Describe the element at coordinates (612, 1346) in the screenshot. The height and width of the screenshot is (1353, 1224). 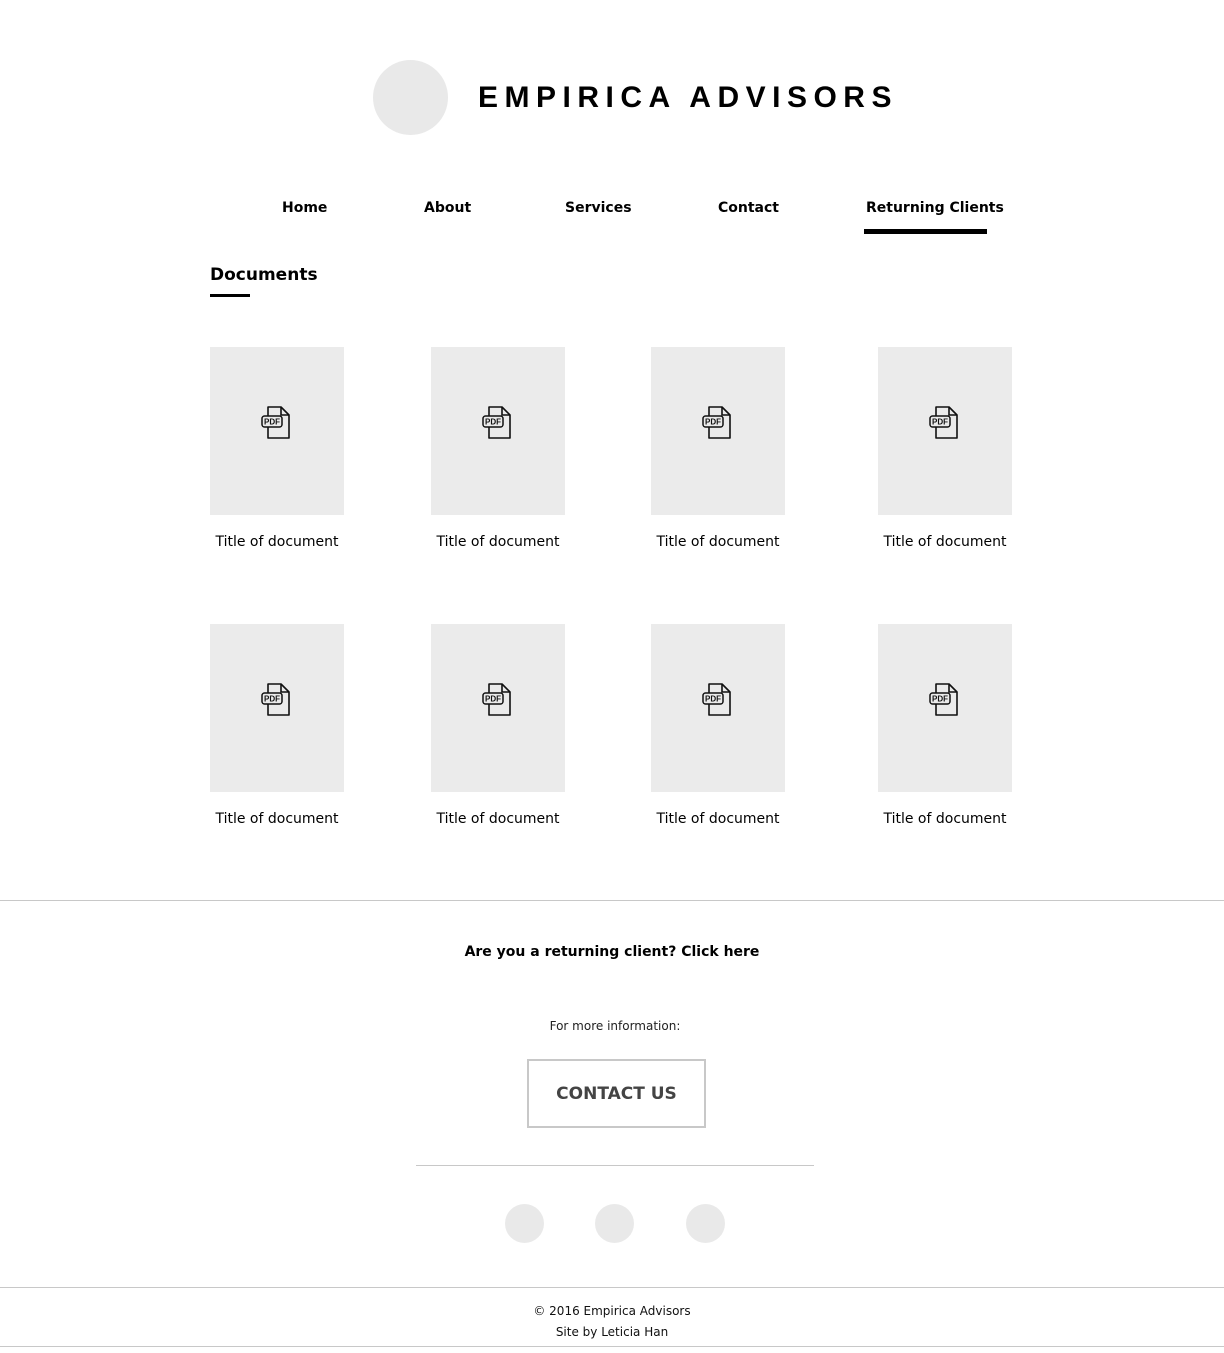
I see `footer-bottom-border` at that location.